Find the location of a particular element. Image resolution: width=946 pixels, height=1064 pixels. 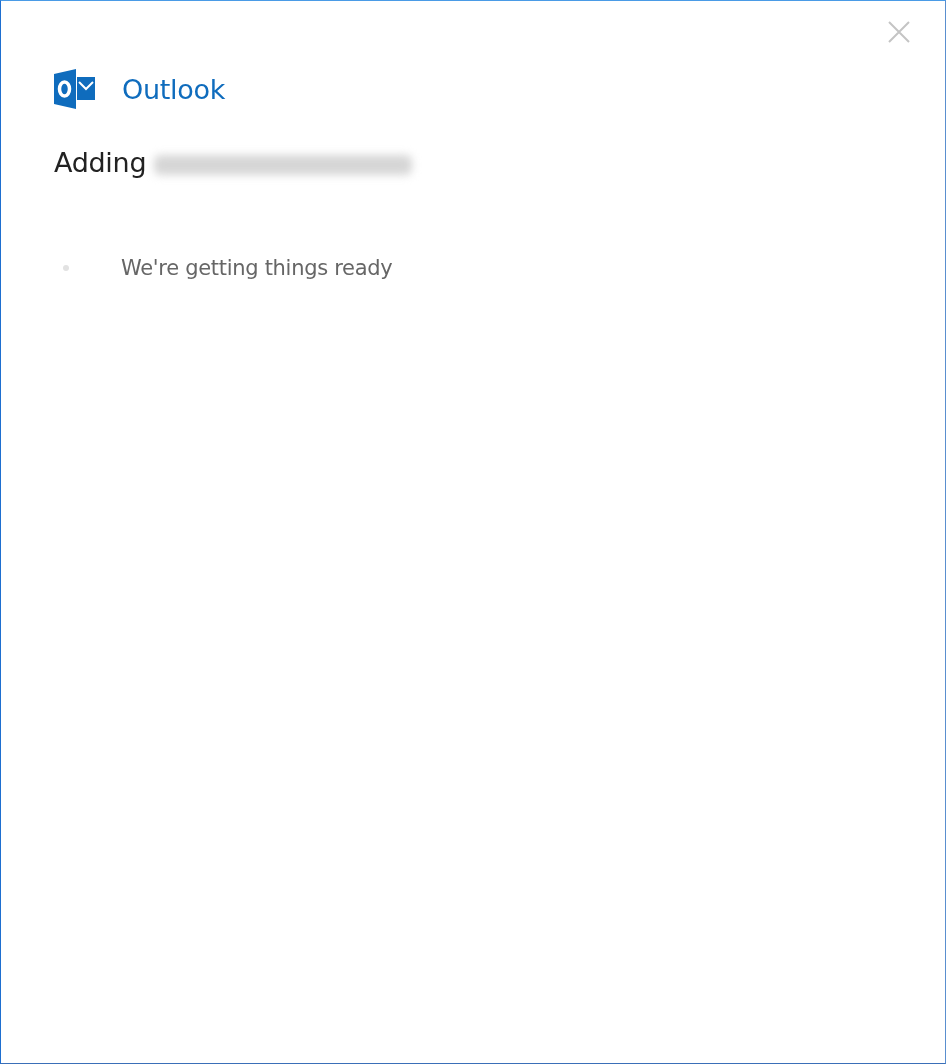

heading: Adding is located at coordinates (100, 162).